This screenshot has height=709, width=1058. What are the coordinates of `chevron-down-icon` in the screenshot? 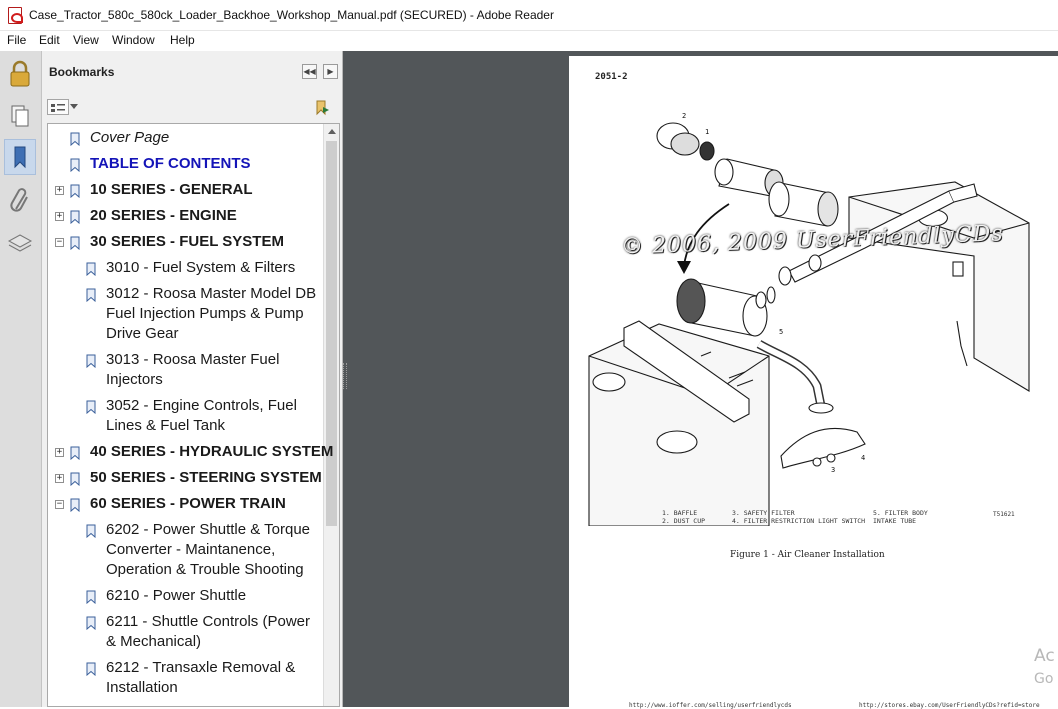 It's located at (74, 106).